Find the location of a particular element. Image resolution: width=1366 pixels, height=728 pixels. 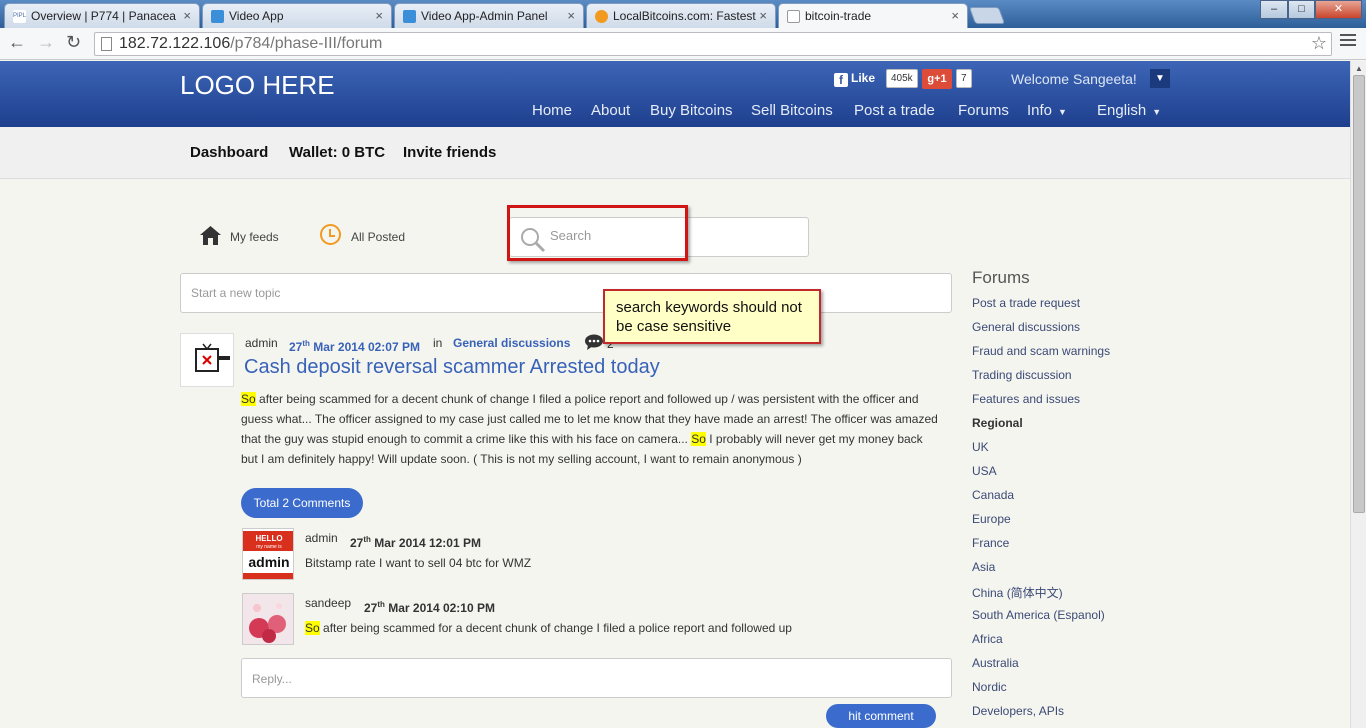

sidebar-forum-link: Europe is located at coordinates (1041, 524).